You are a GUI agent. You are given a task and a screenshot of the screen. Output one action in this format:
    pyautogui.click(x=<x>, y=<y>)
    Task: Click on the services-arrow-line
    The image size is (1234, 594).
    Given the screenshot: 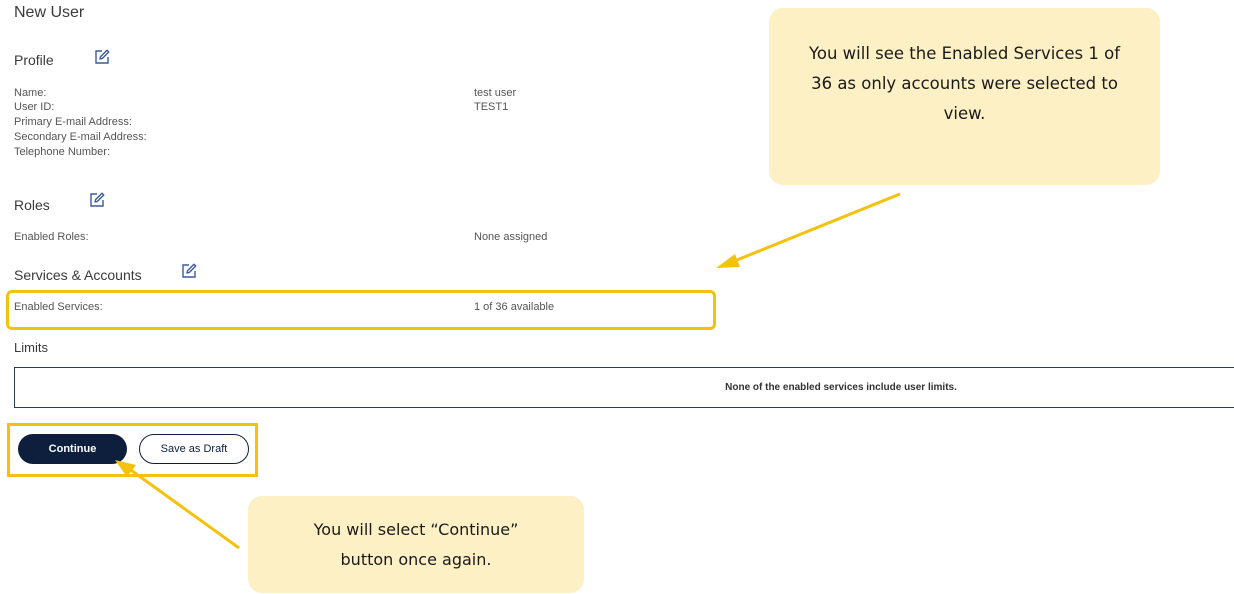 What is the action you would take?
    pyautogui.click(x=816, y=228)
    